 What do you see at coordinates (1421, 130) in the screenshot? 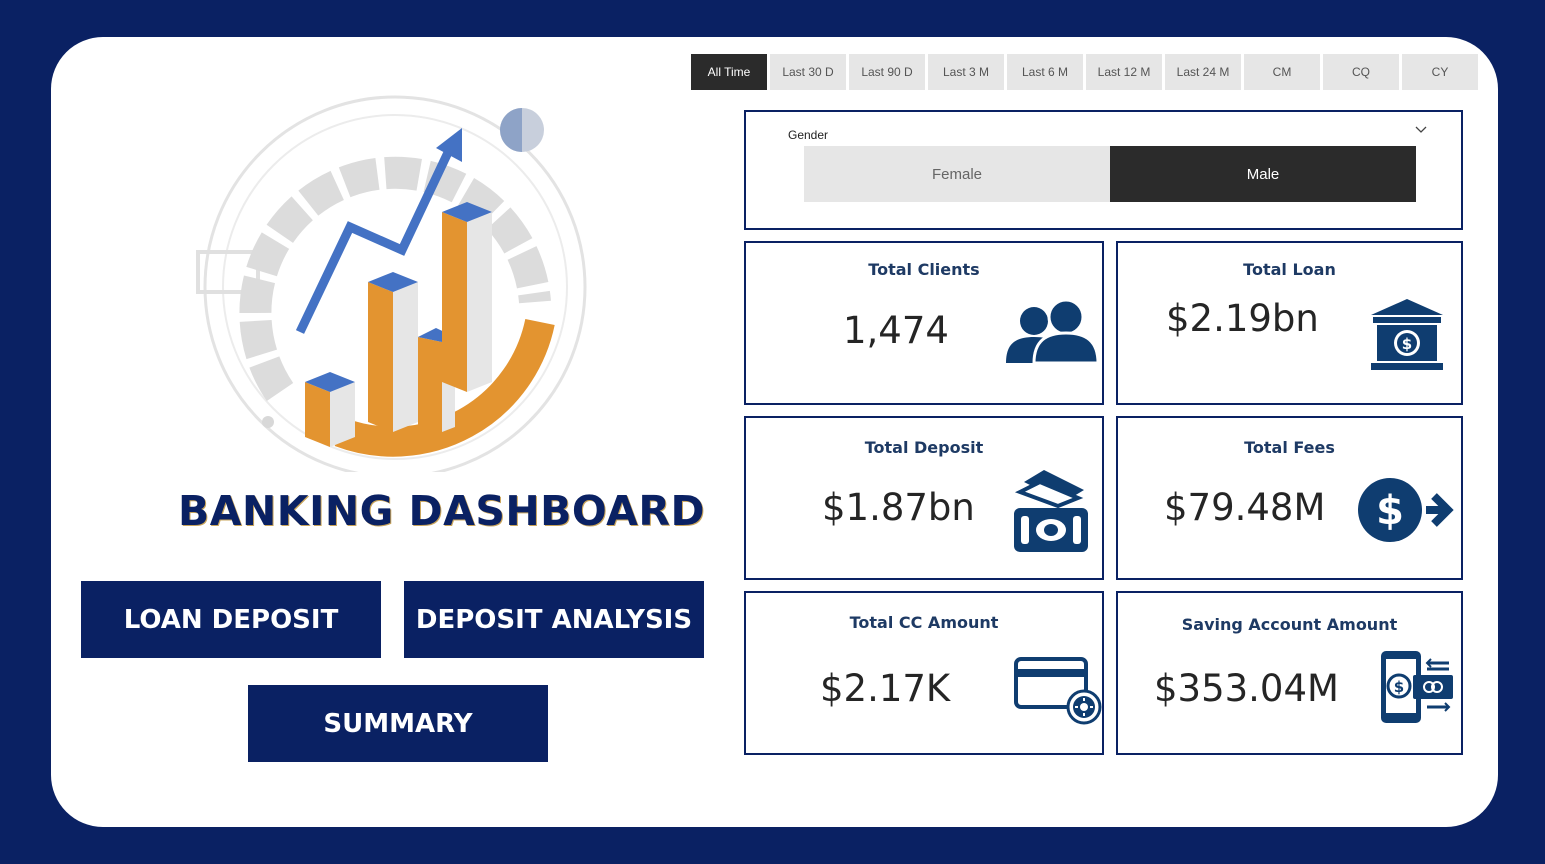
I see `chevron-down-icon` at bounding box center [1421, 130].